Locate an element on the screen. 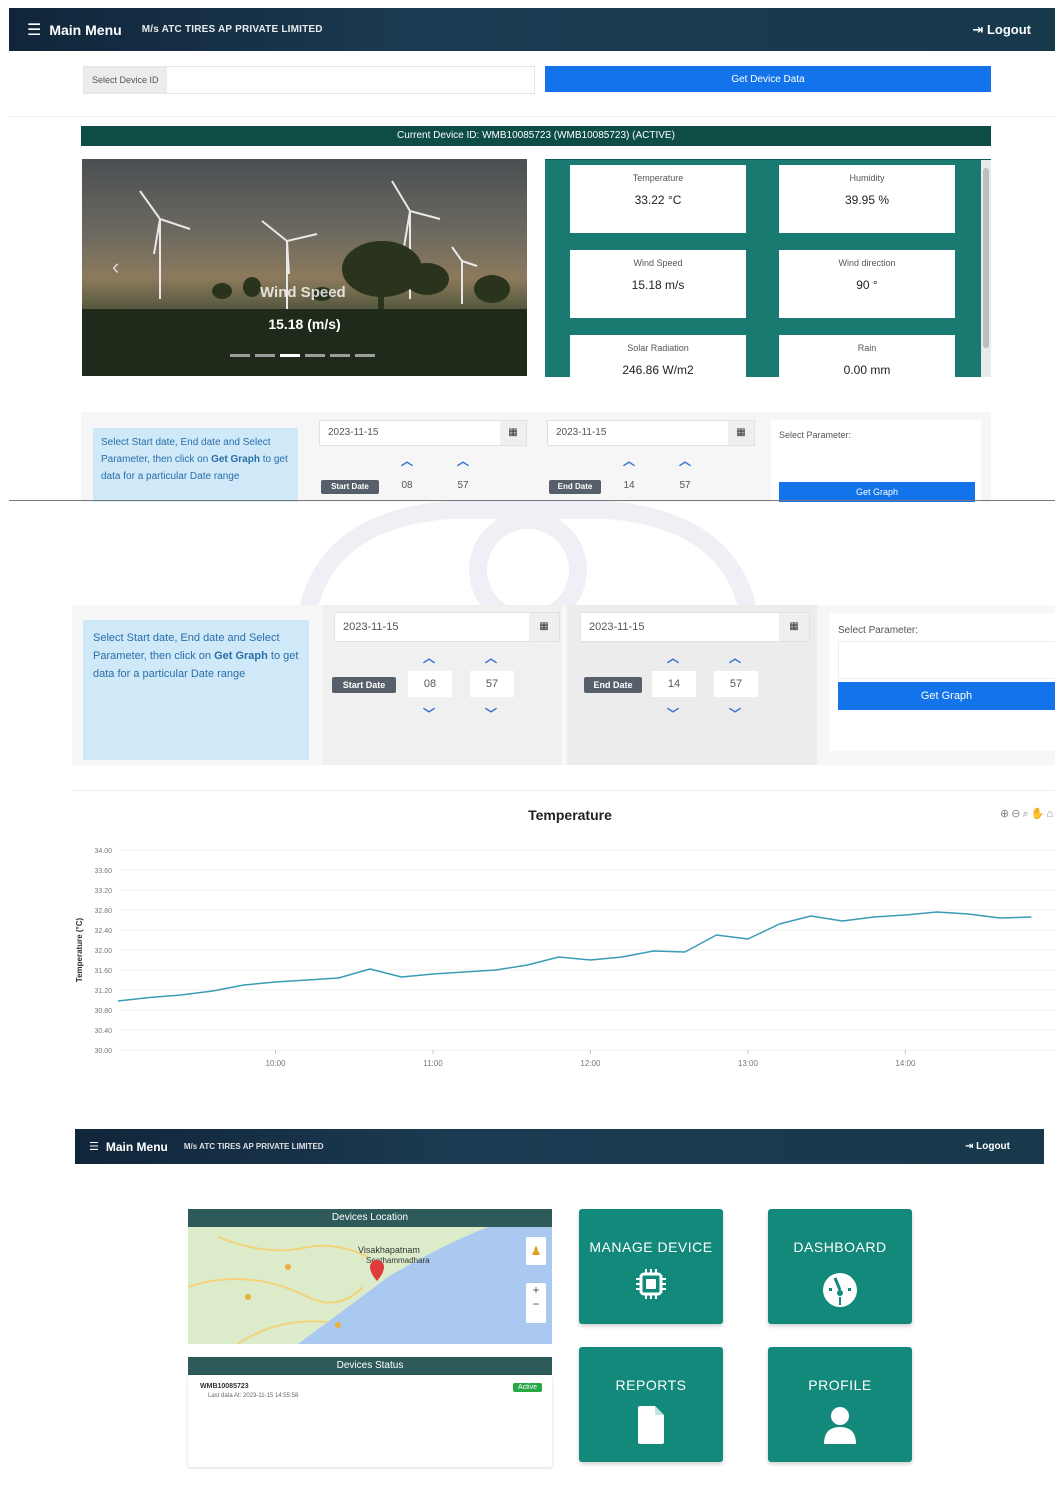  chip-icon is located at coordinates (651, 1284).